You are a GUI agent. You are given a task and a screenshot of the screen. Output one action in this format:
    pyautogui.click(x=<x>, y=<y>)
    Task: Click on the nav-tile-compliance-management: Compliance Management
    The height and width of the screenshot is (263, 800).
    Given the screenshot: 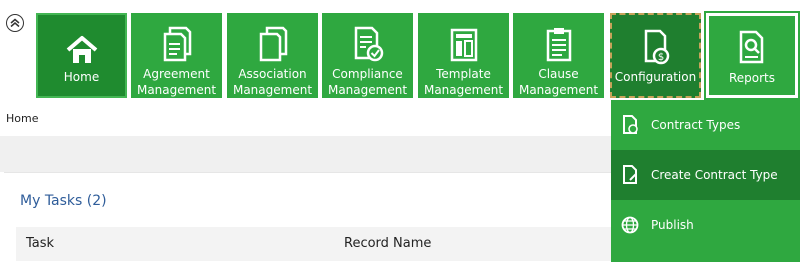 What is the action you would take?
    pyautogui.click(x=367, y=55)
    